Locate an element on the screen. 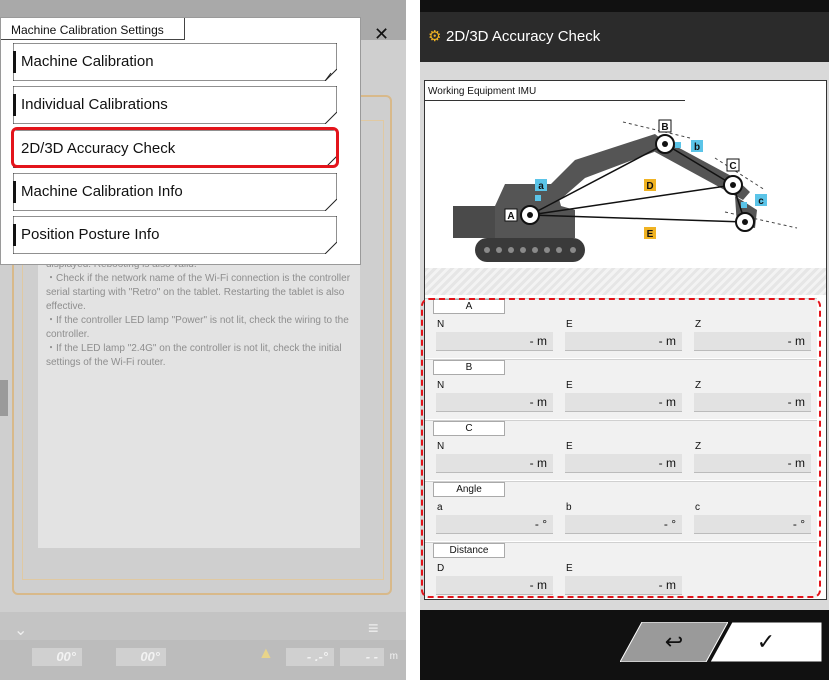 This screenshot has width=829, height=680. menu-item-individual-calibrations: Individual Calibrations is located at coordinates (175, 105).